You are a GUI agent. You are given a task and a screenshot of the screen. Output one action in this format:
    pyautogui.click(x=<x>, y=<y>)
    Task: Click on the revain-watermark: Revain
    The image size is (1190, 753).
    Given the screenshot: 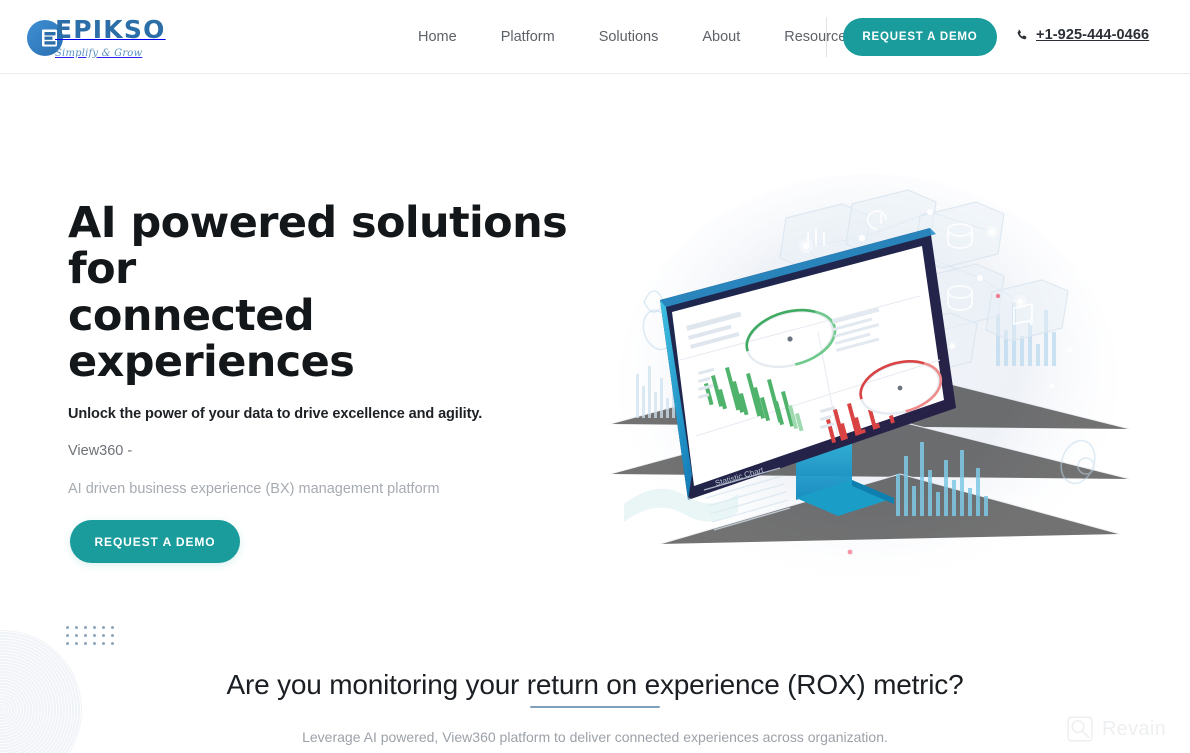 What is the action you would take?
    pyautogui.click(x=1116, y=729)
    